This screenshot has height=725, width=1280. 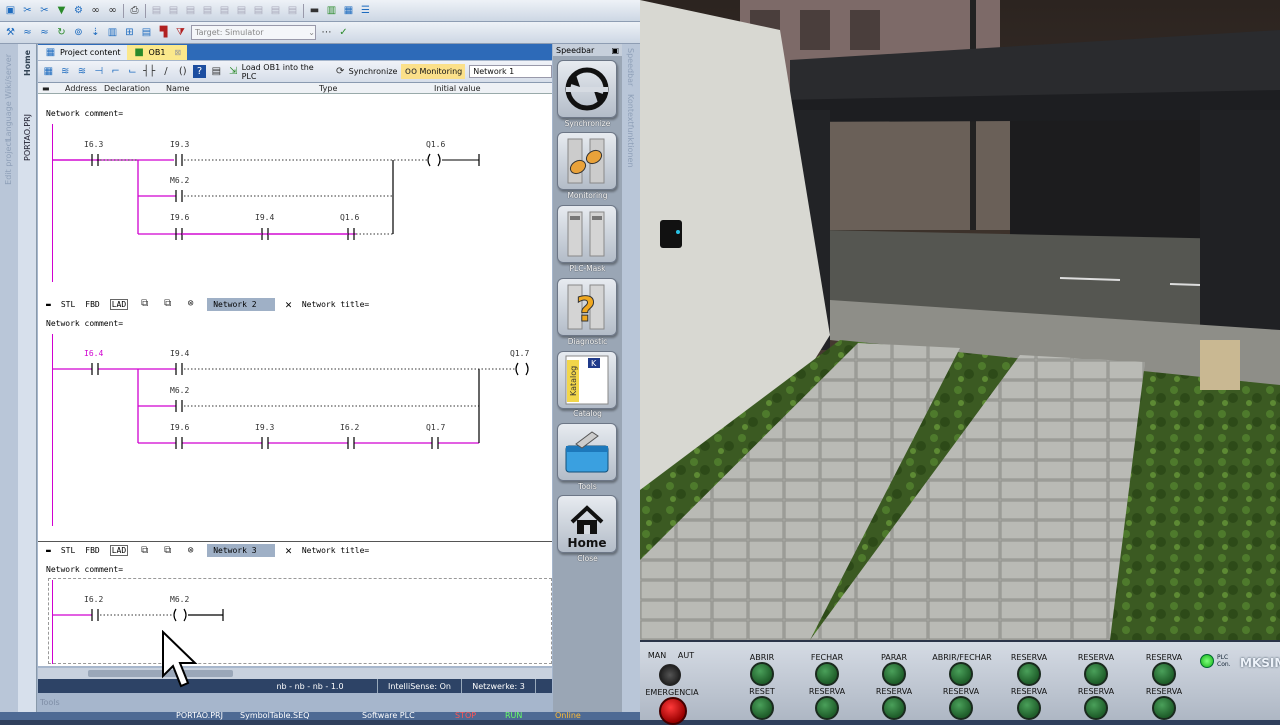 I want to click on module-icon: ▥, so click(x=112, y=32).